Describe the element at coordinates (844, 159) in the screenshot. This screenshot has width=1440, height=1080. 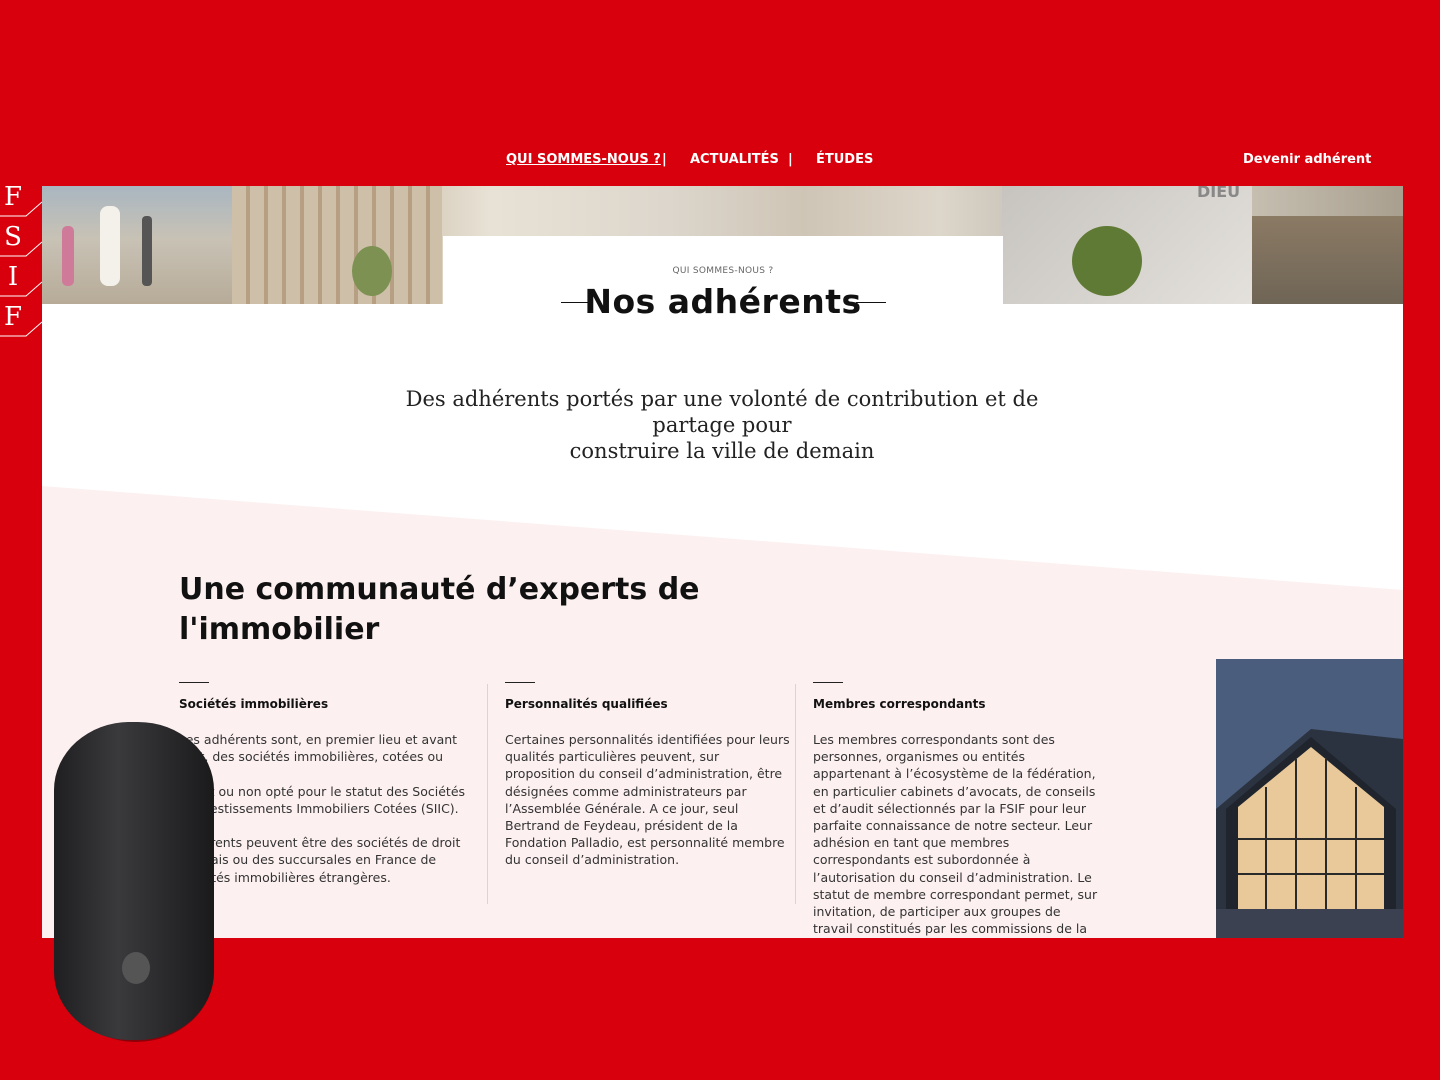
I see `nav-etudes: ÉTUDES` at that location.